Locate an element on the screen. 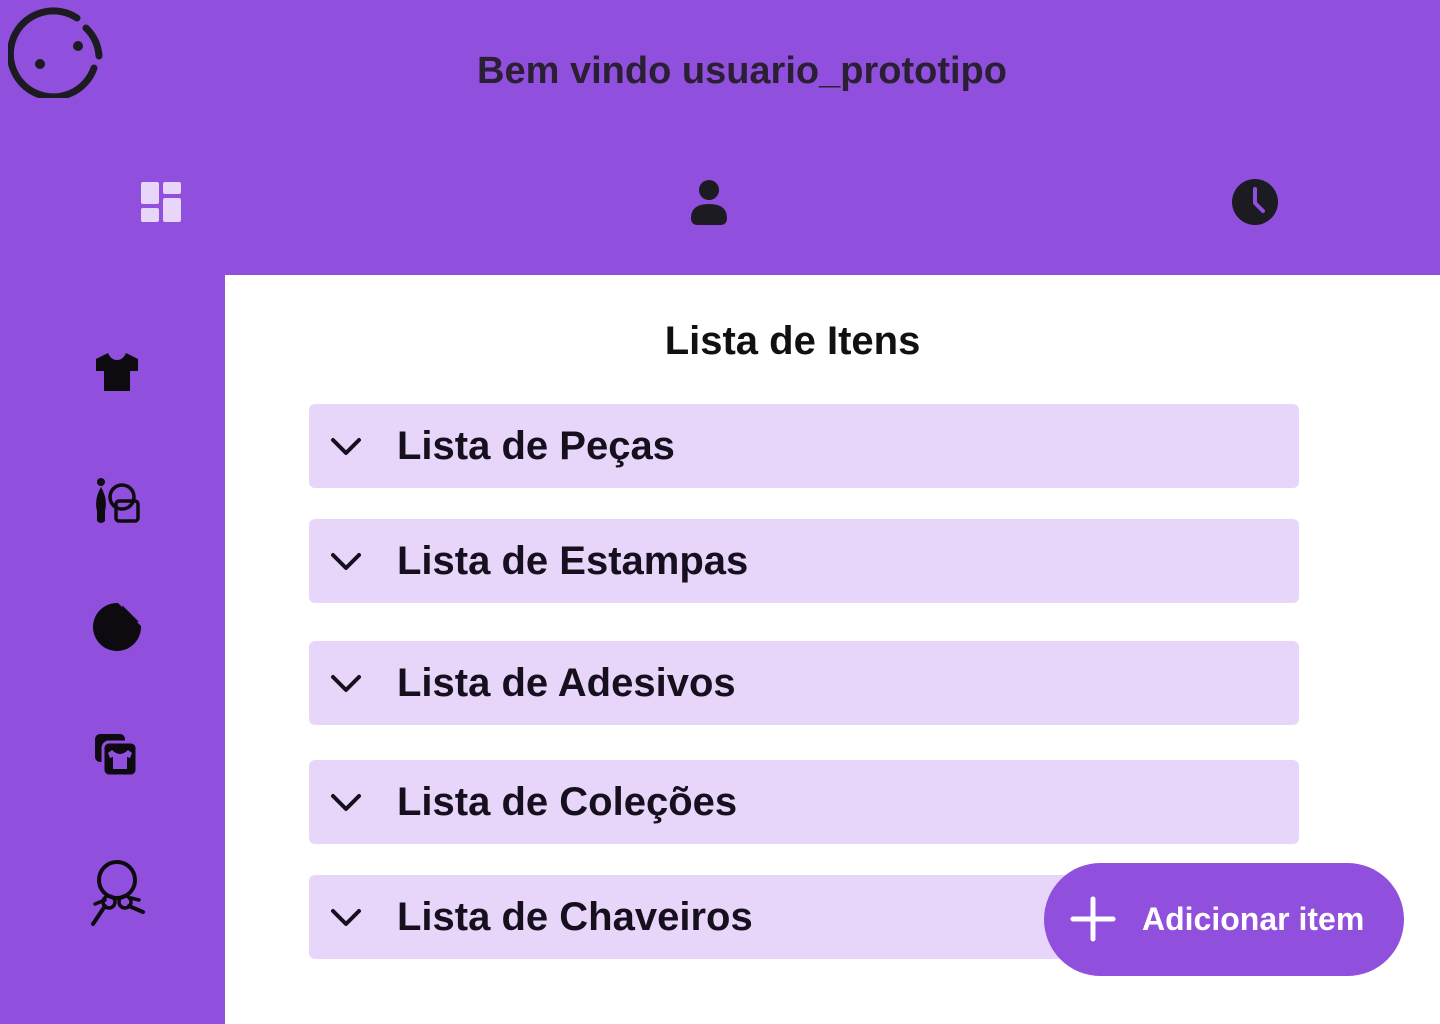  welcome-heading: Bem vindo usuario_prototipo is located at coordinates (742, 71).